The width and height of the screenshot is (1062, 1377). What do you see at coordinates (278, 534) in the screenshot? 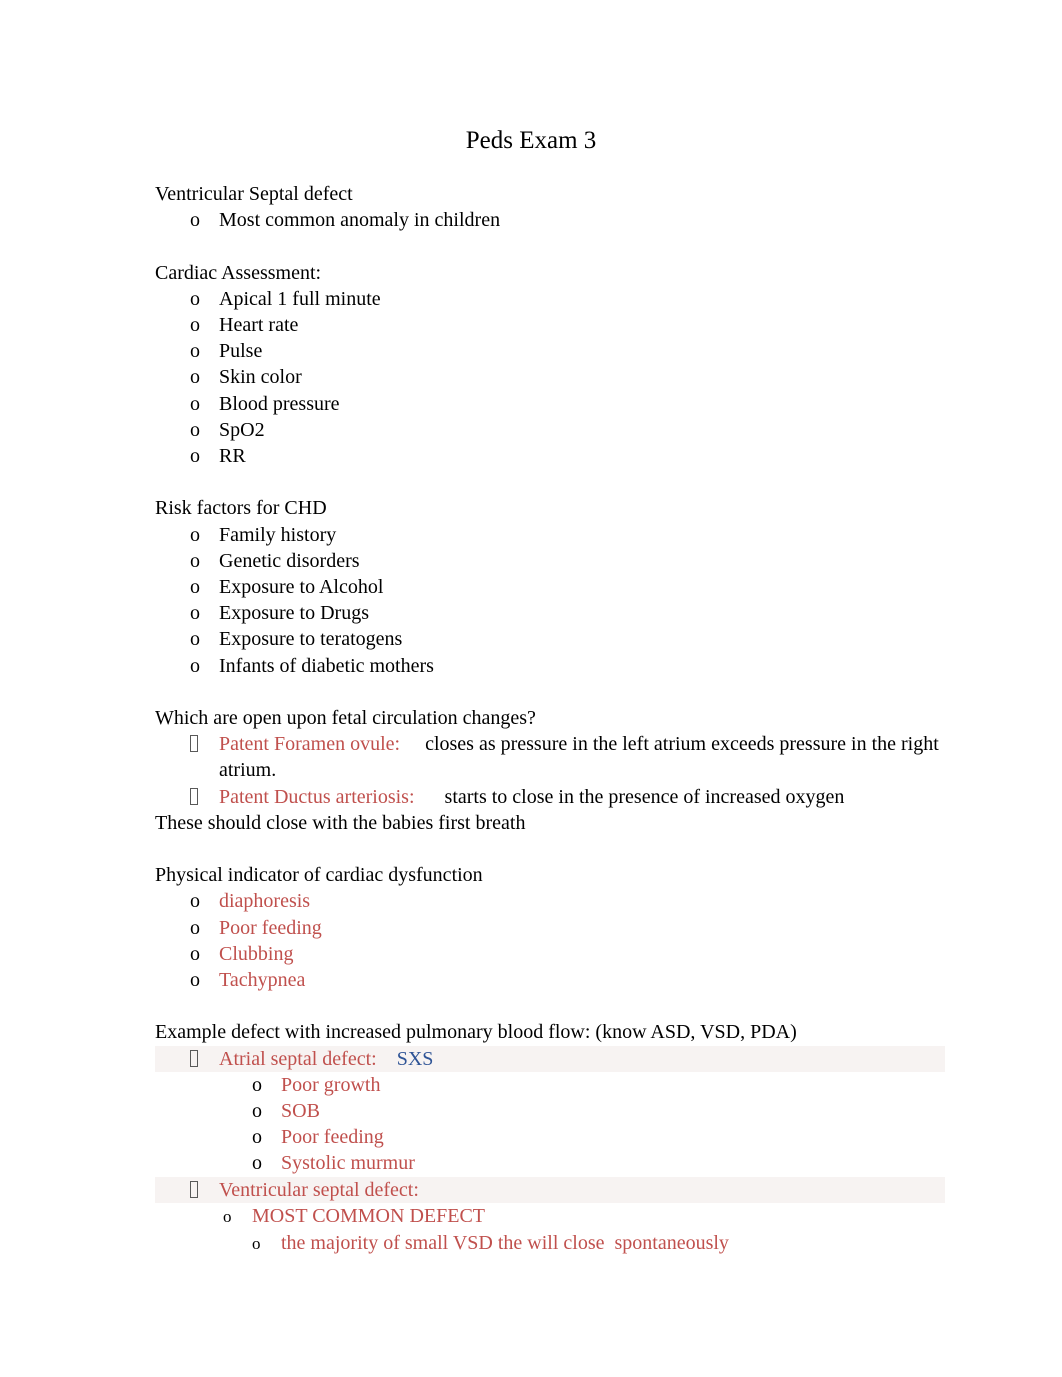
I see `list-item-label: Family history` at bounding box center [278, 534].